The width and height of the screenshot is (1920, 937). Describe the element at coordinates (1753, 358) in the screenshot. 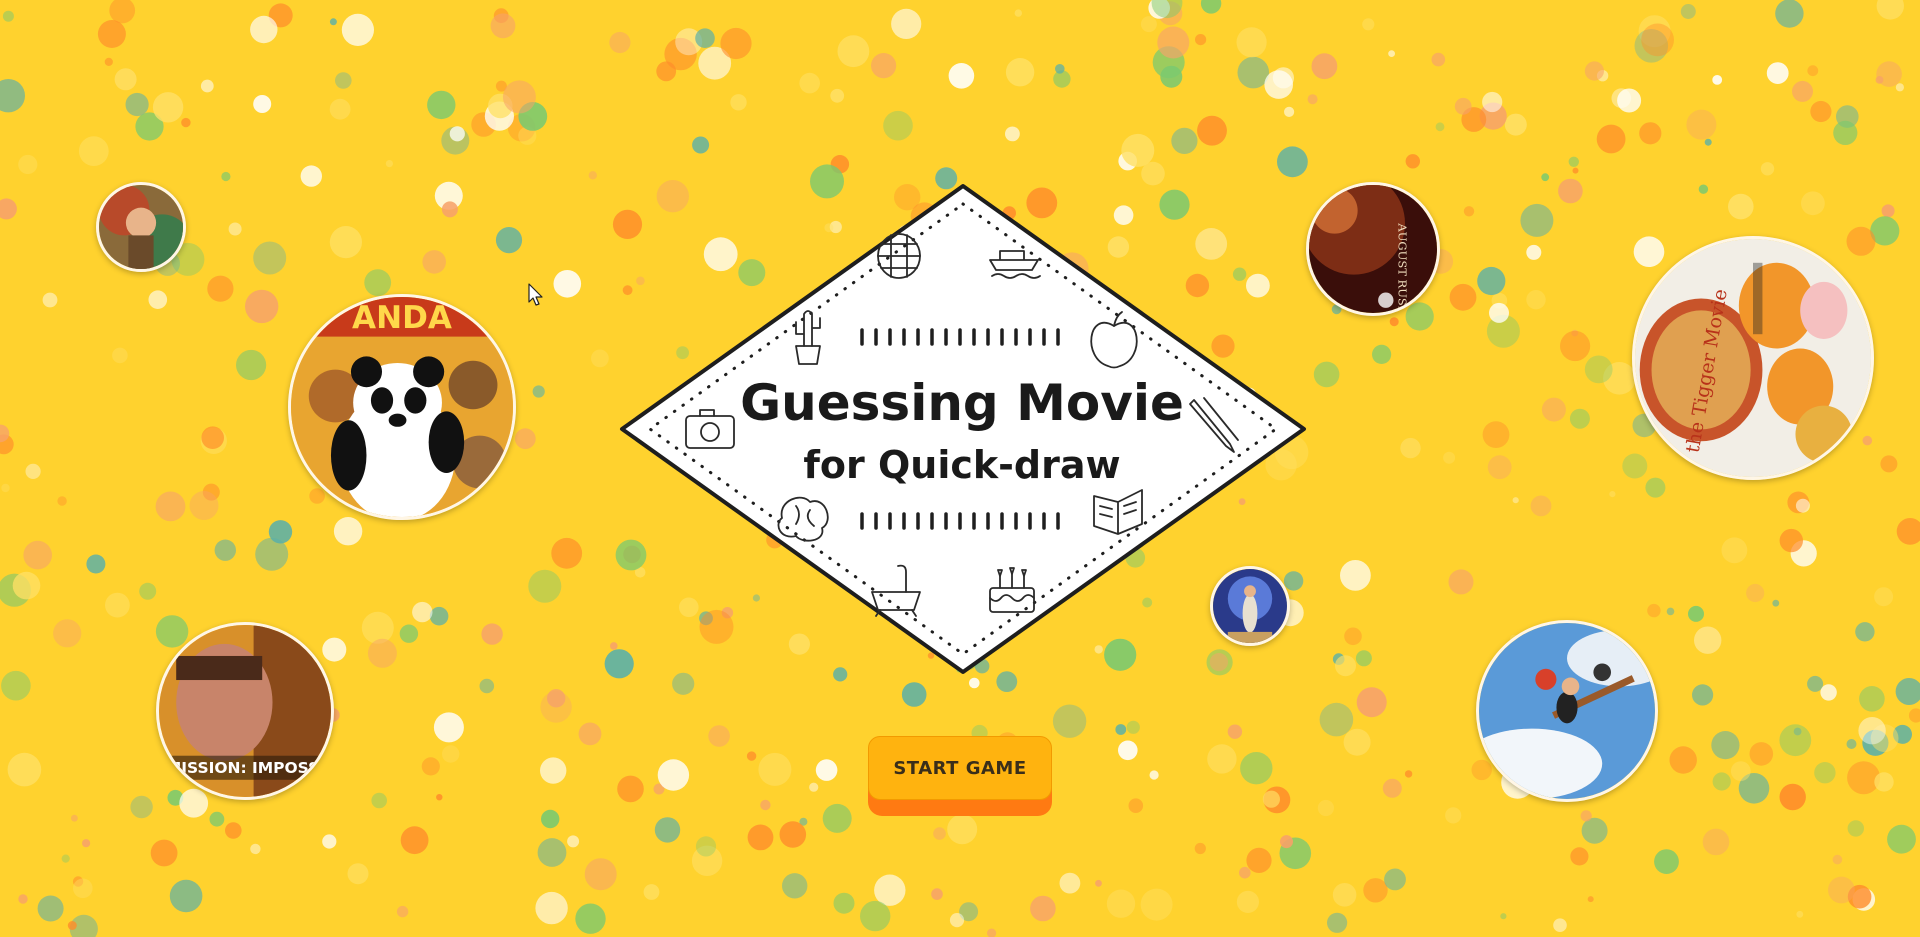

I see `poster-tigger-movie: the Tigger Movie` at that location.